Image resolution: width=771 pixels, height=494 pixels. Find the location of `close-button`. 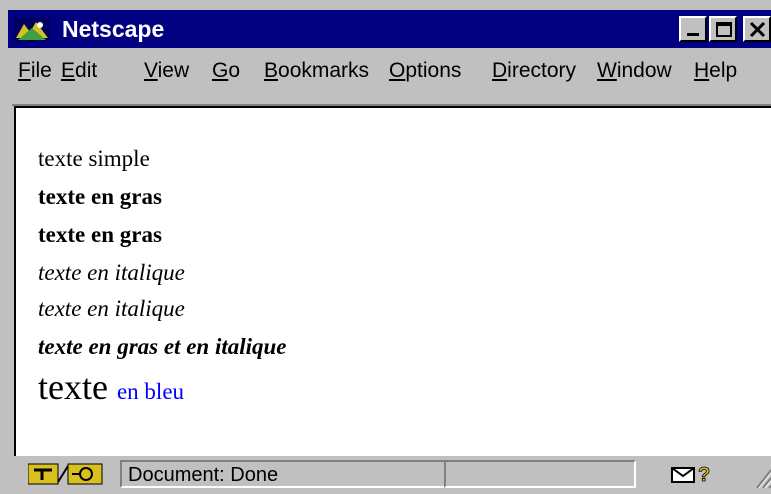

close-button is located at coordinates (757, 29).